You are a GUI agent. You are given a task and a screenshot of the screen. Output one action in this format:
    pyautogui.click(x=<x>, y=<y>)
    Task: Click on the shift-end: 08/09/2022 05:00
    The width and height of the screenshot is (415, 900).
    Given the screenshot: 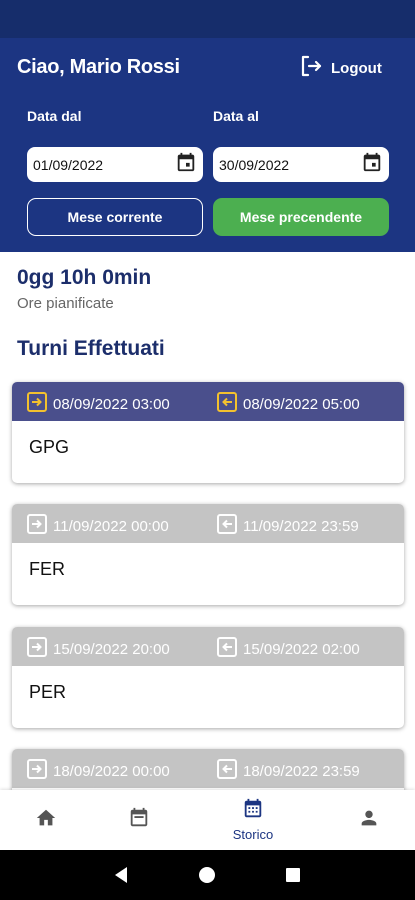 What is the action you would take?
    pyautogui.click(x=301, y=404)
    